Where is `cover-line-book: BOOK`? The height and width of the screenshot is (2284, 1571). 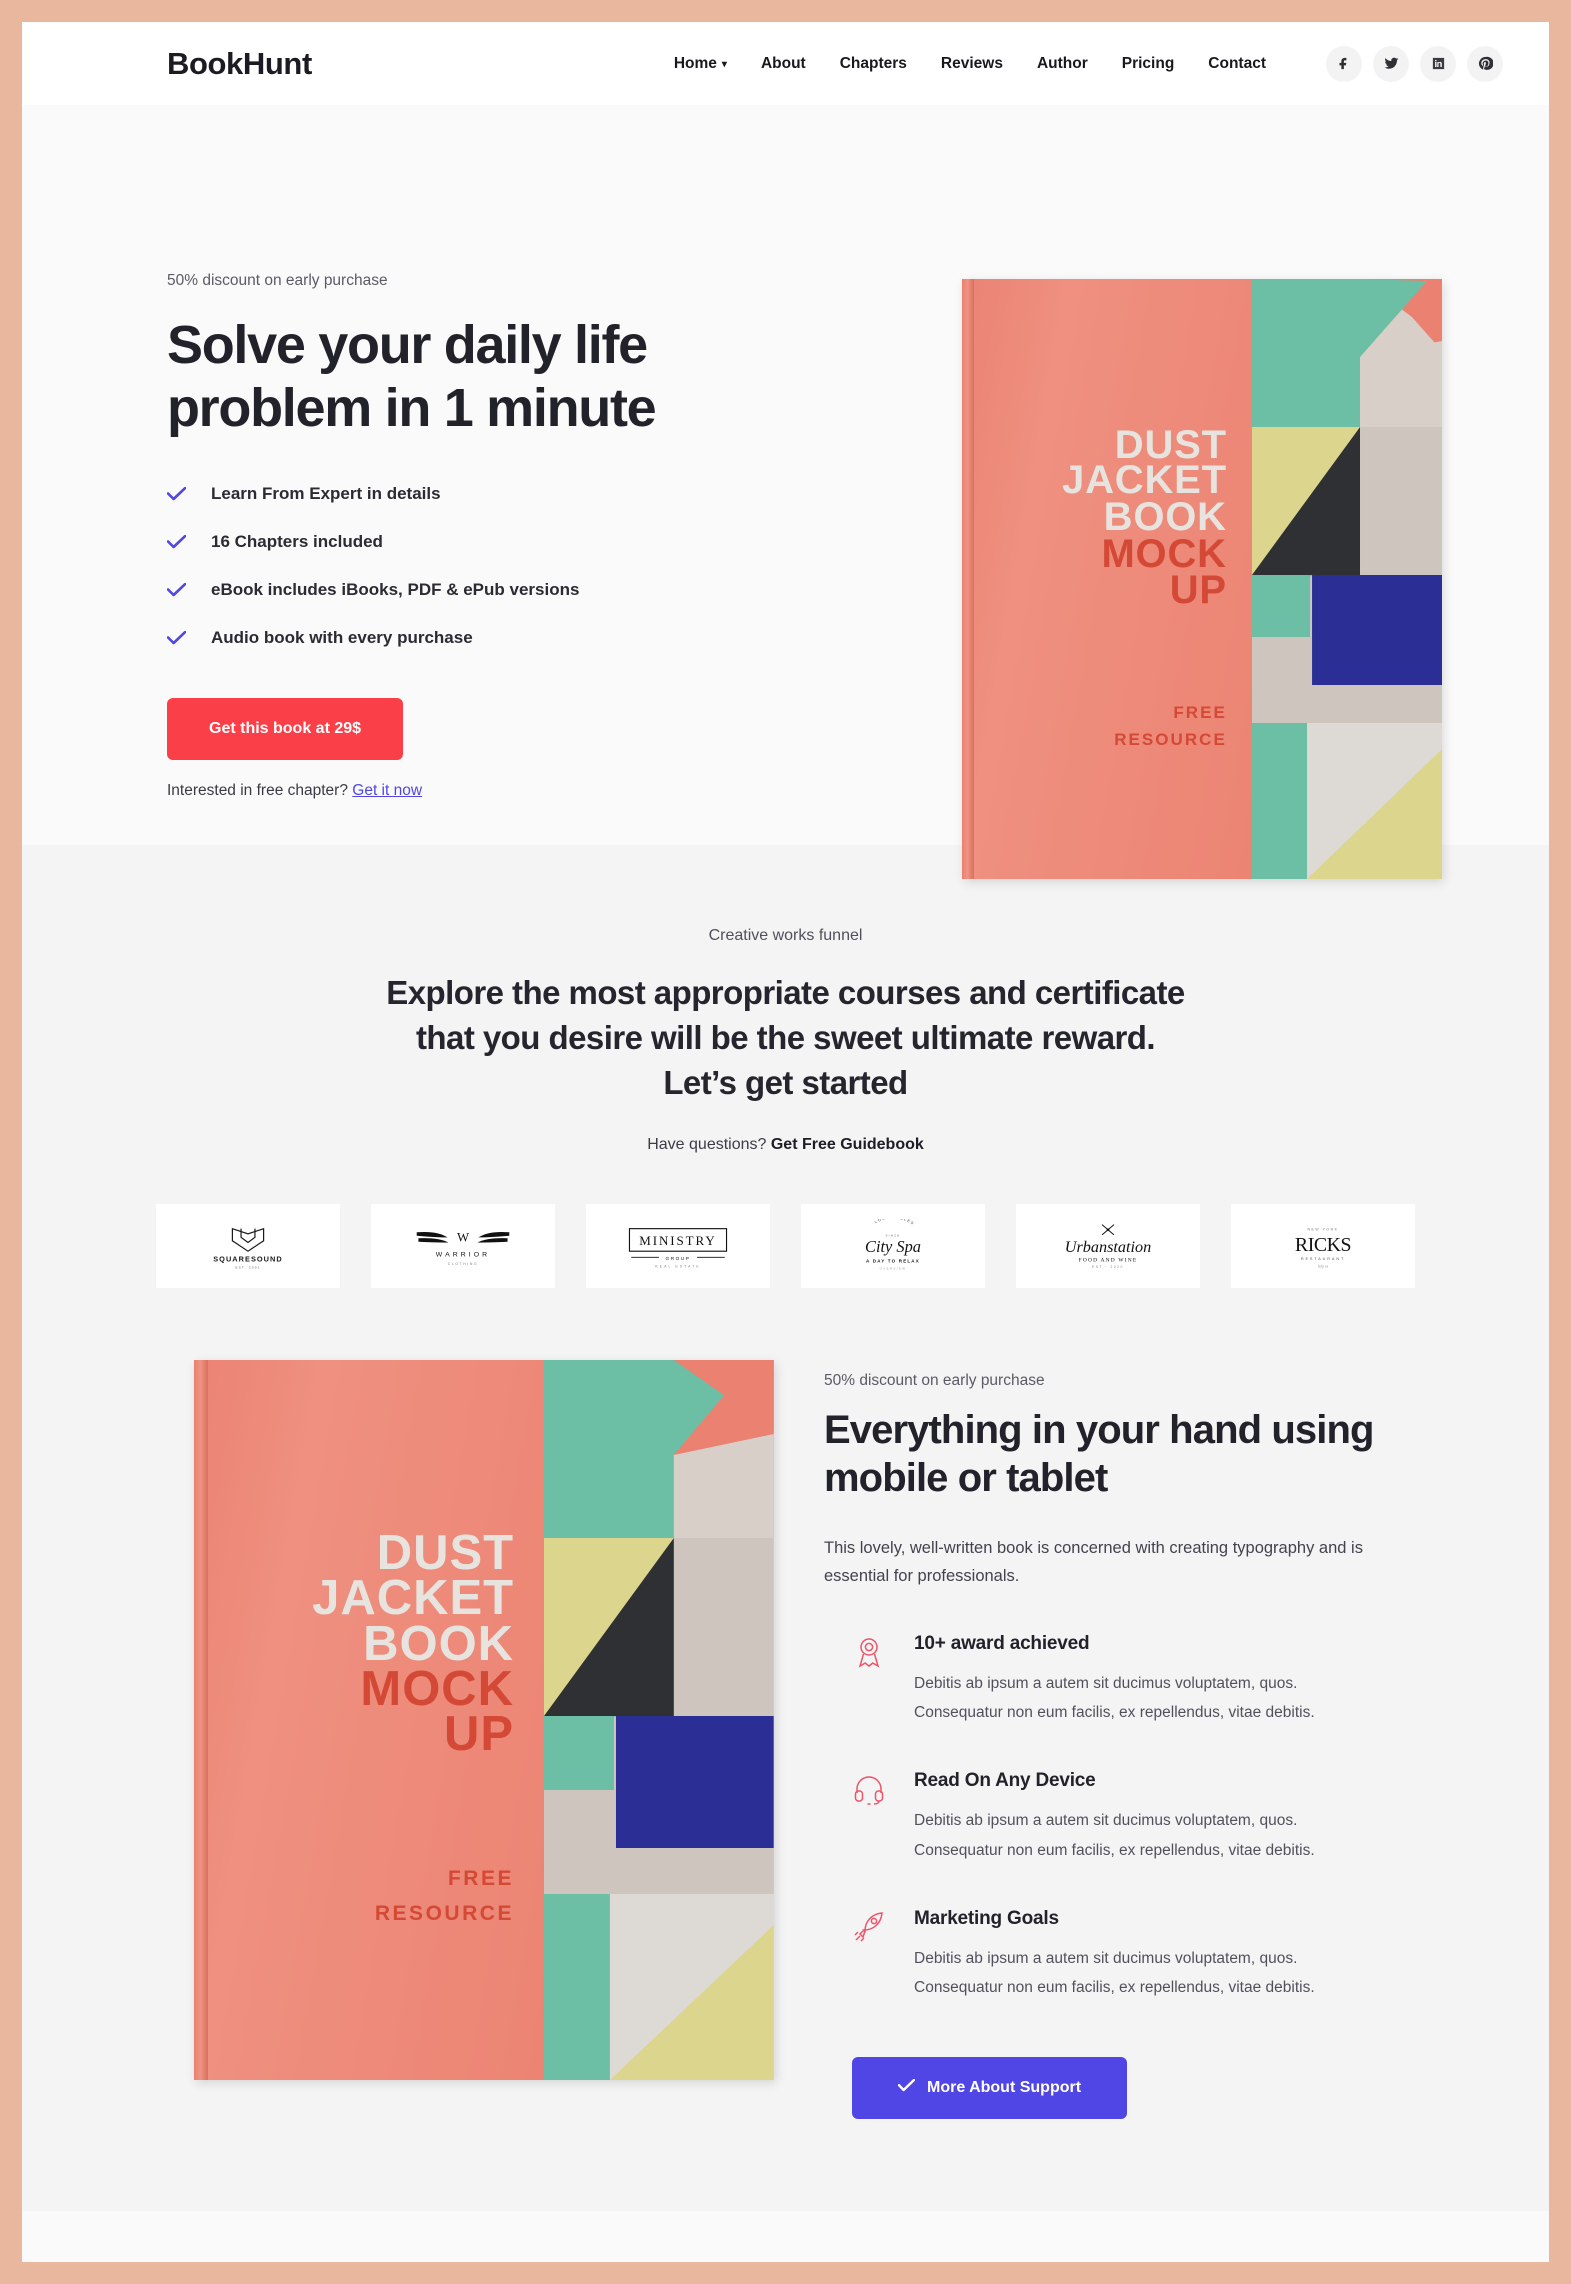
cover-line-book: BOOK is located at coordinates (439, 1643).